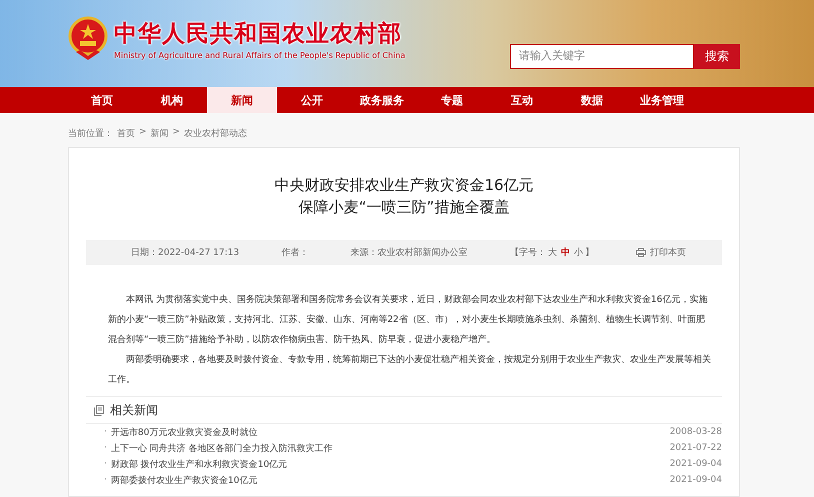  What do you see at coordinates (565, 253) in the screenshot?
I see `font-size-option: 中` at bounding box center [565, 253].